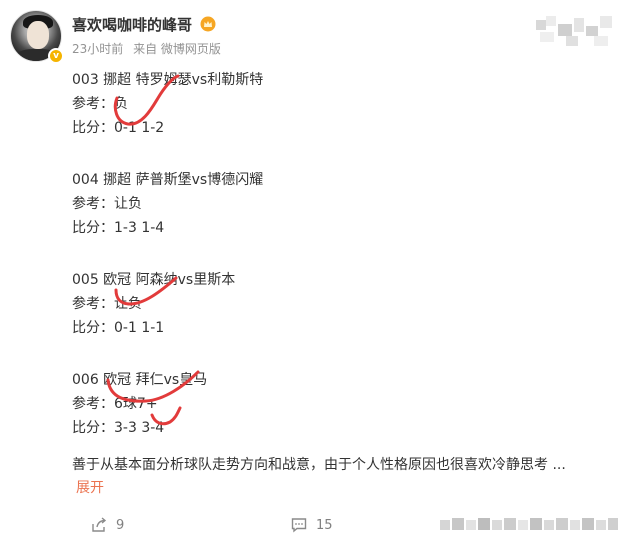 The width and height of the screenshot is (624, 540). I want to click on username-text: 喜欢喝咖啡的峰哥, so click(132, 25).